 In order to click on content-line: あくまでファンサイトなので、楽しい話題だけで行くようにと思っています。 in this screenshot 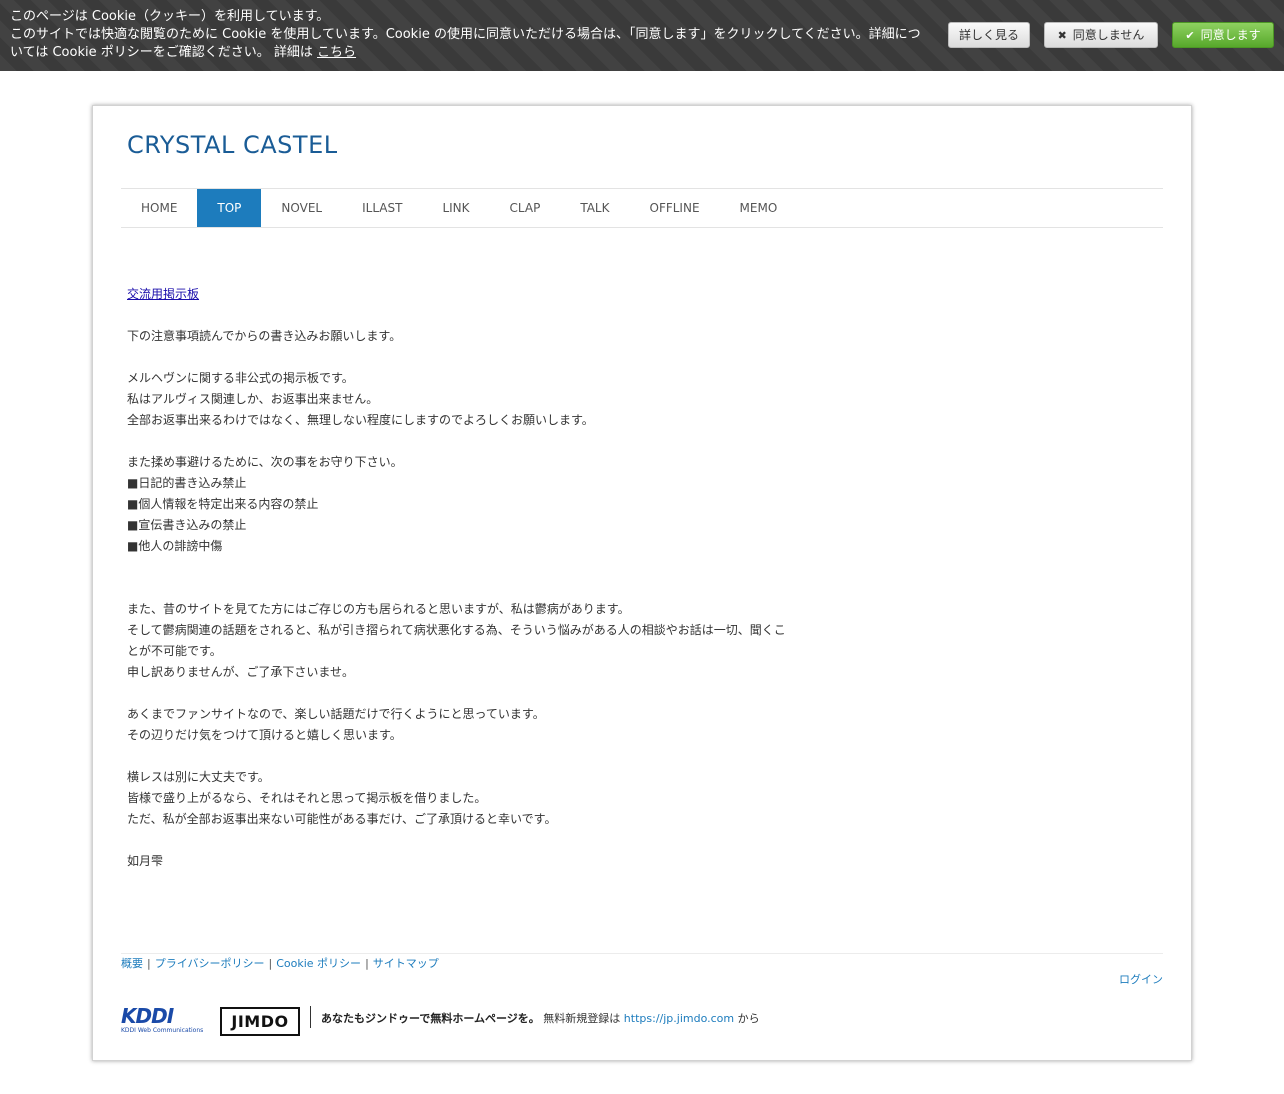, I will do `click(336, 714)`.